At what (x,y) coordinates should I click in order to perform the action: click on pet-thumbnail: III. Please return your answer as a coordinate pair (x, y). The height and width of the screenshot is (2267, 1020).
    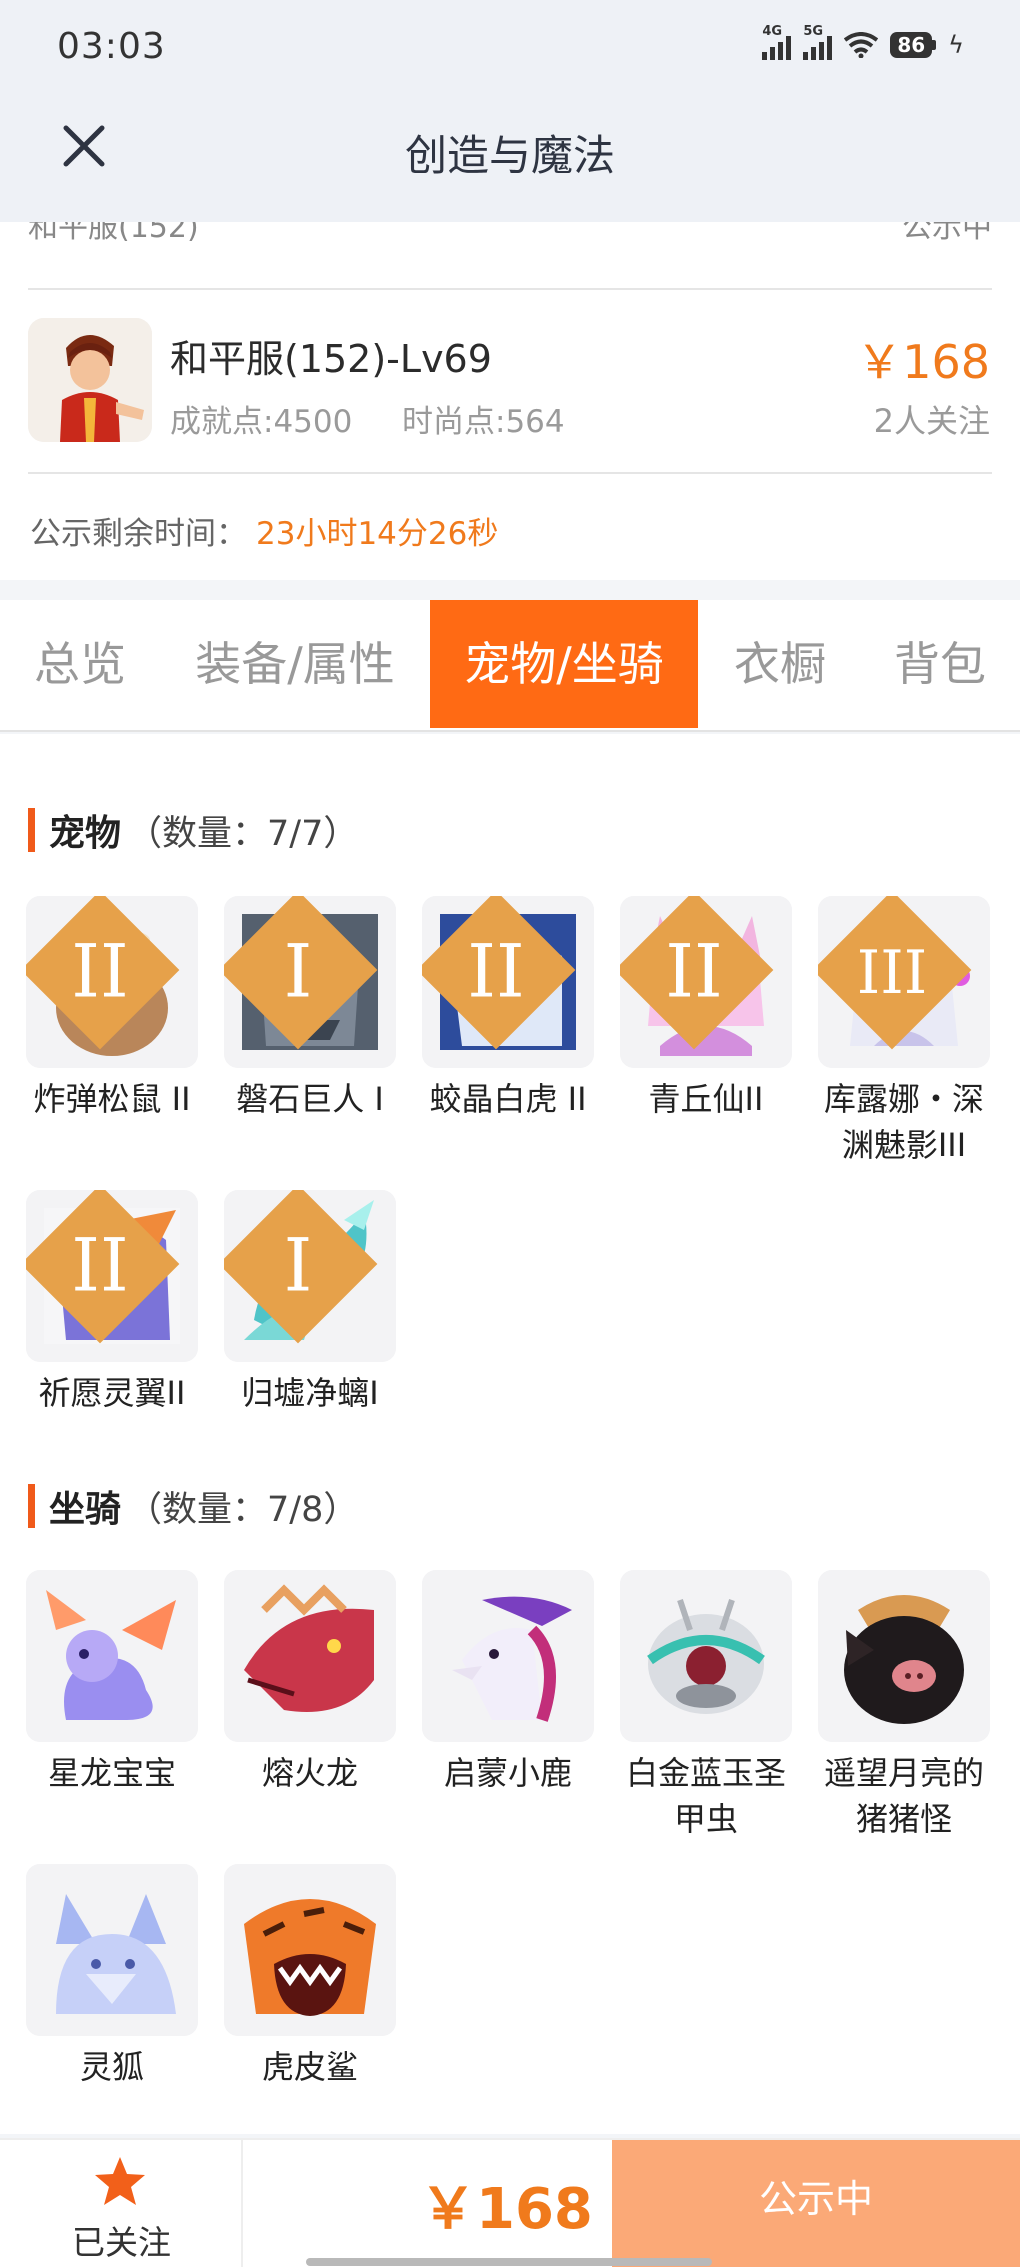
    Looking at the image, I should click on (904, 982).